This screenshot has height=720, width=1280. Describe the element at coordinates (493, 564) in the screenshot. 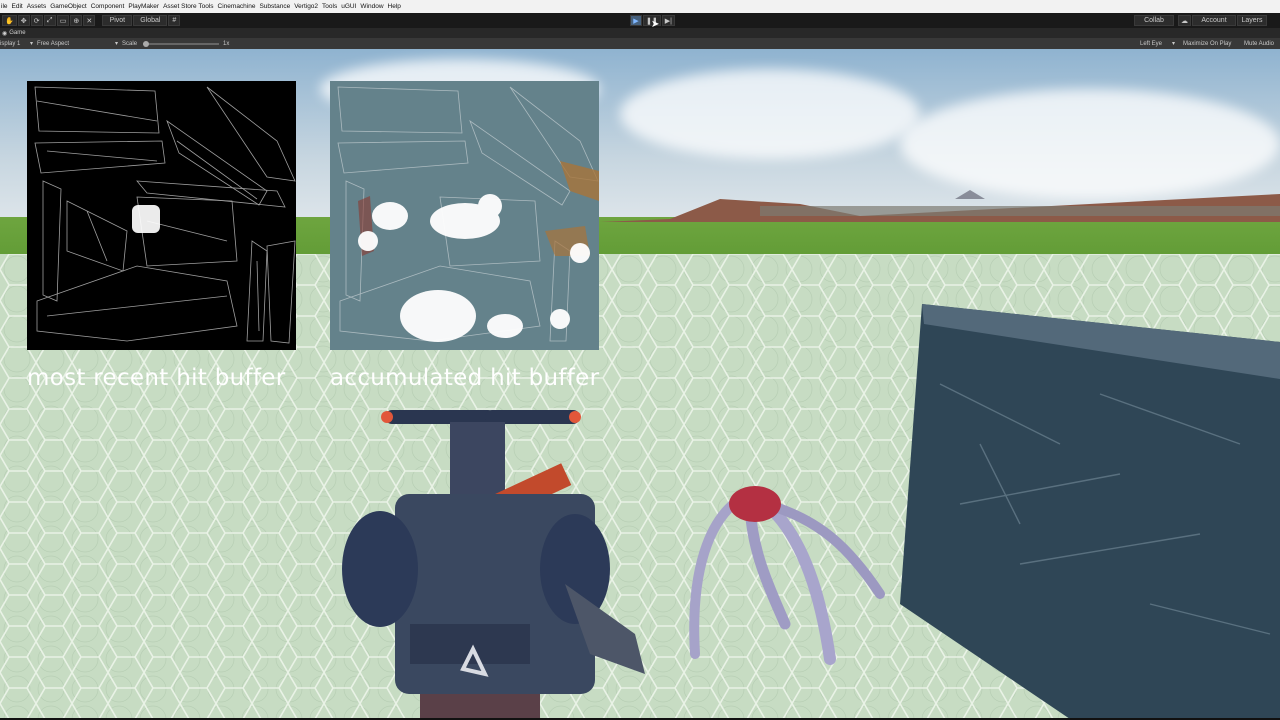

I see `robot-character` at that location.